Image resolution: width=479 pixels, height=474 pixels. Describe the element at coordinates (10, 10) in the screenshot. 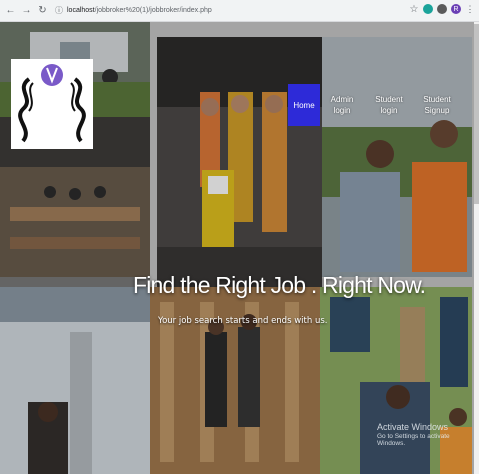

I see `back-icon: ←` at that location.